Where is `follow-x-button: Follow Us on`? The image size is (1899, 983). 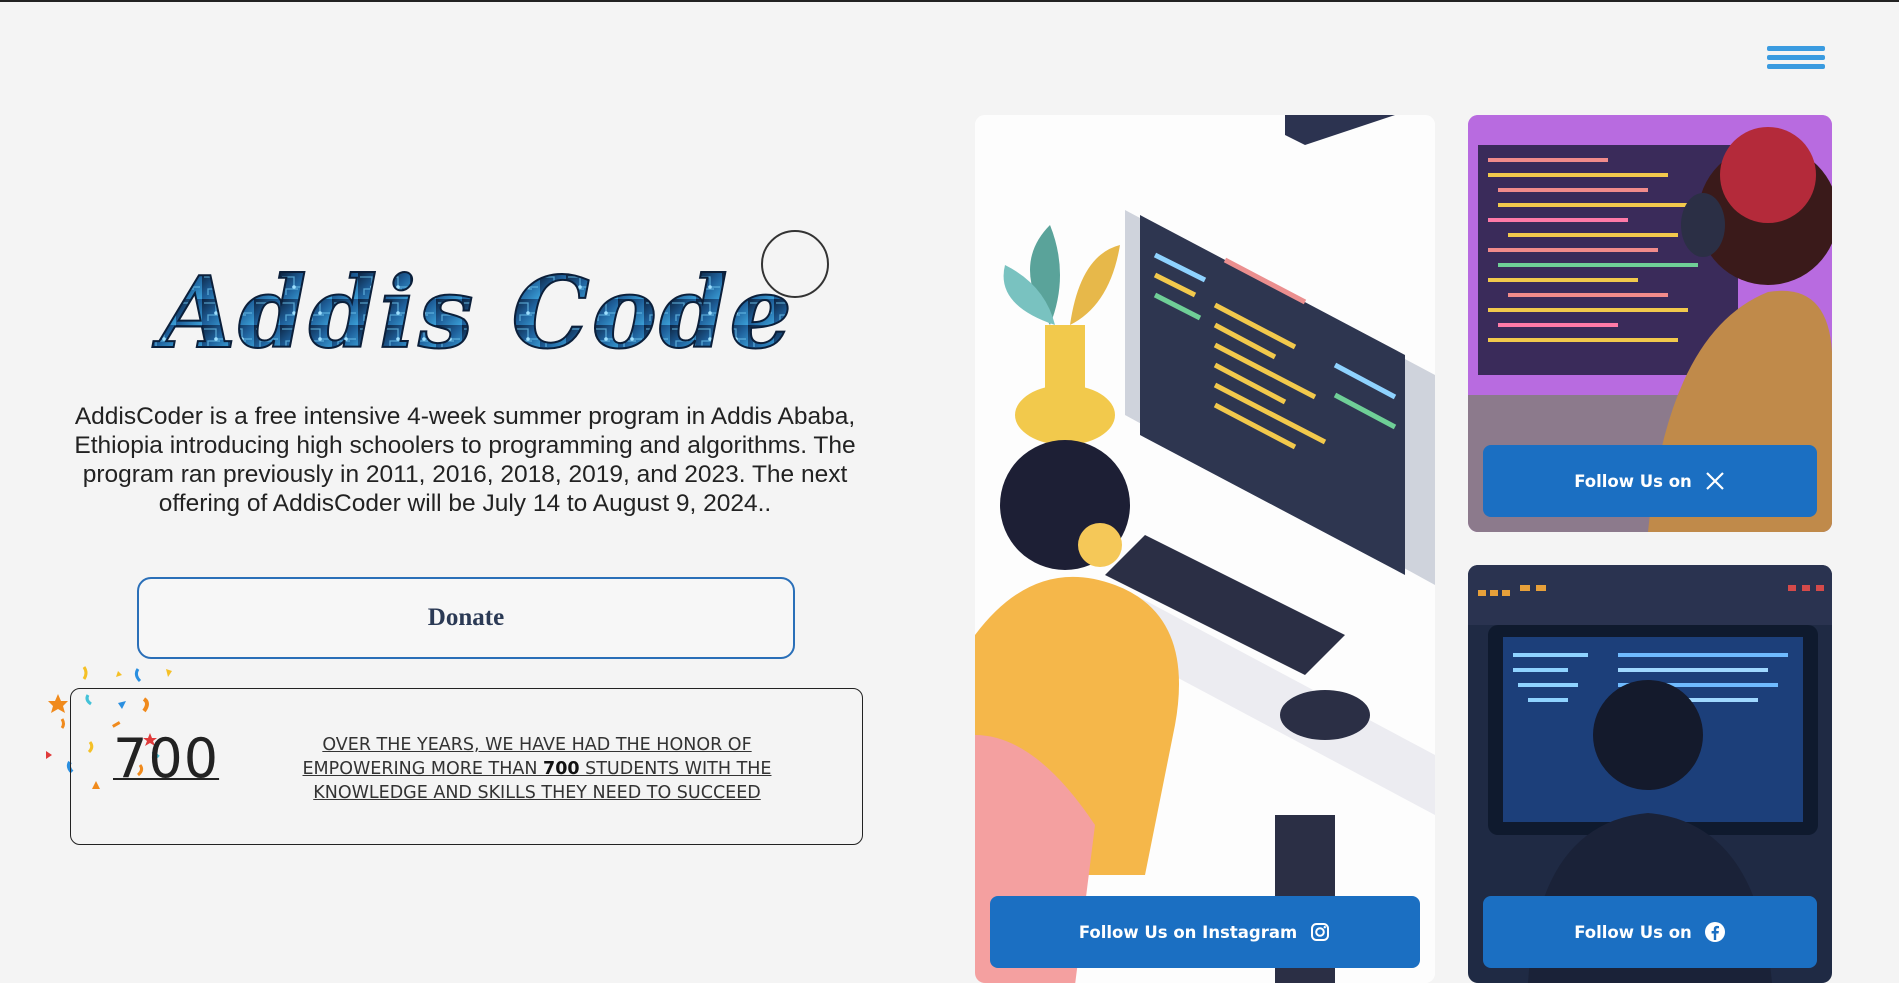
follow-x-button: Follow Us on is located at coordinates (1650, 481).